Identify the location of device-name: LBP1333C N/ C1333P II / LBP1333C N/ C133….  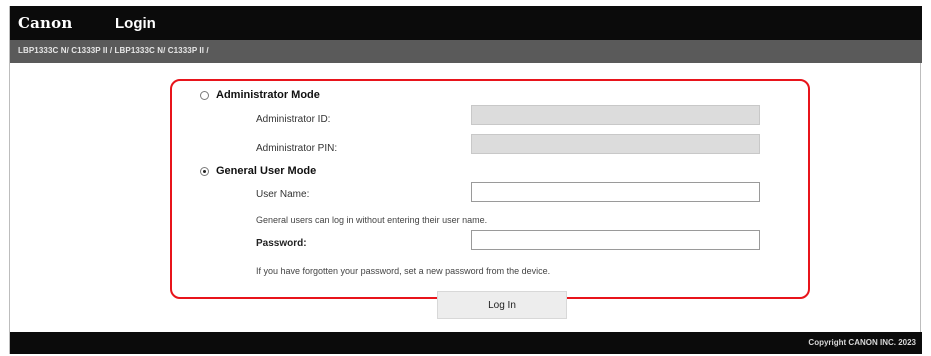
(113, 50).